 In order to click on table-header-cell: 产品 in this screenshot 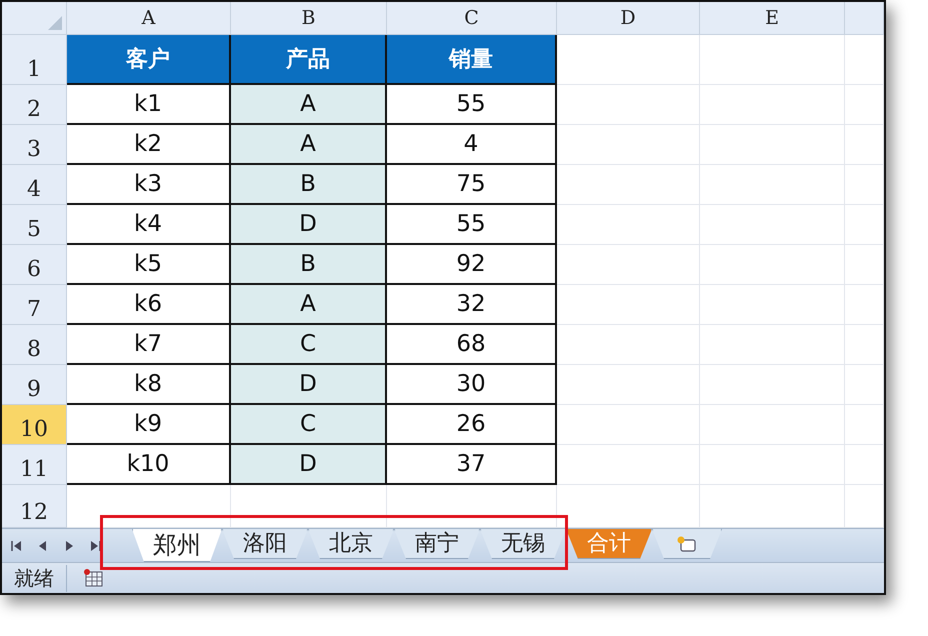, I will do `click(309, 60)`.